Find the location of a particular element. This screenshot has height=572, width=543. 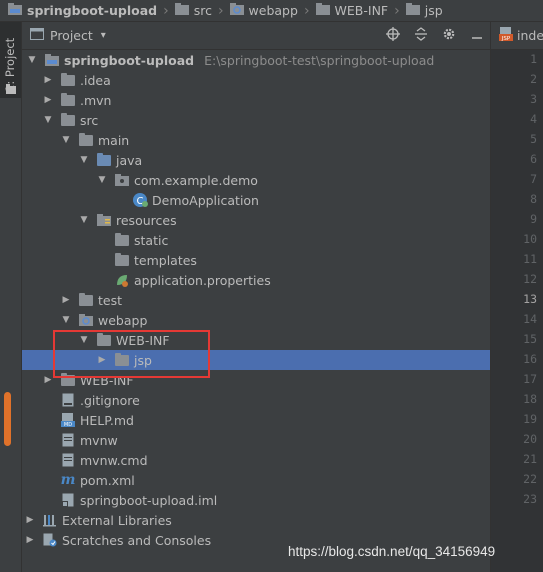

tree-node-label: HELP.md is located at coordinates (107, 420).